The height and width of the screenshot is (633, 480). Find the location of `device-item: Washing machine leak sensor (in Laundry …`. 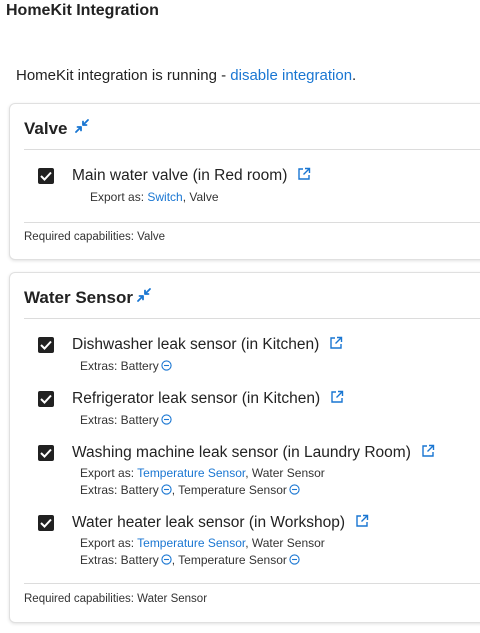

device-item: Washing machine leak sensor (in Laundry … is located at coordinates (258, 471).